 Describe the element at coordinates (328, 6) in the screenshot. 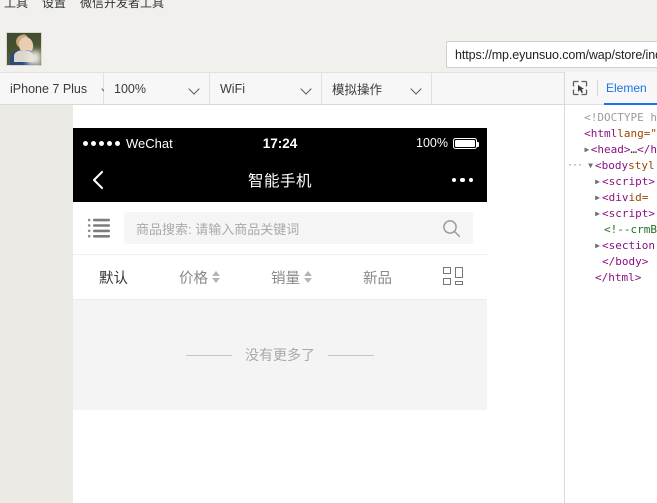

I see `app-menu-bar: 工具 设置 微信开发者工具` at that location.